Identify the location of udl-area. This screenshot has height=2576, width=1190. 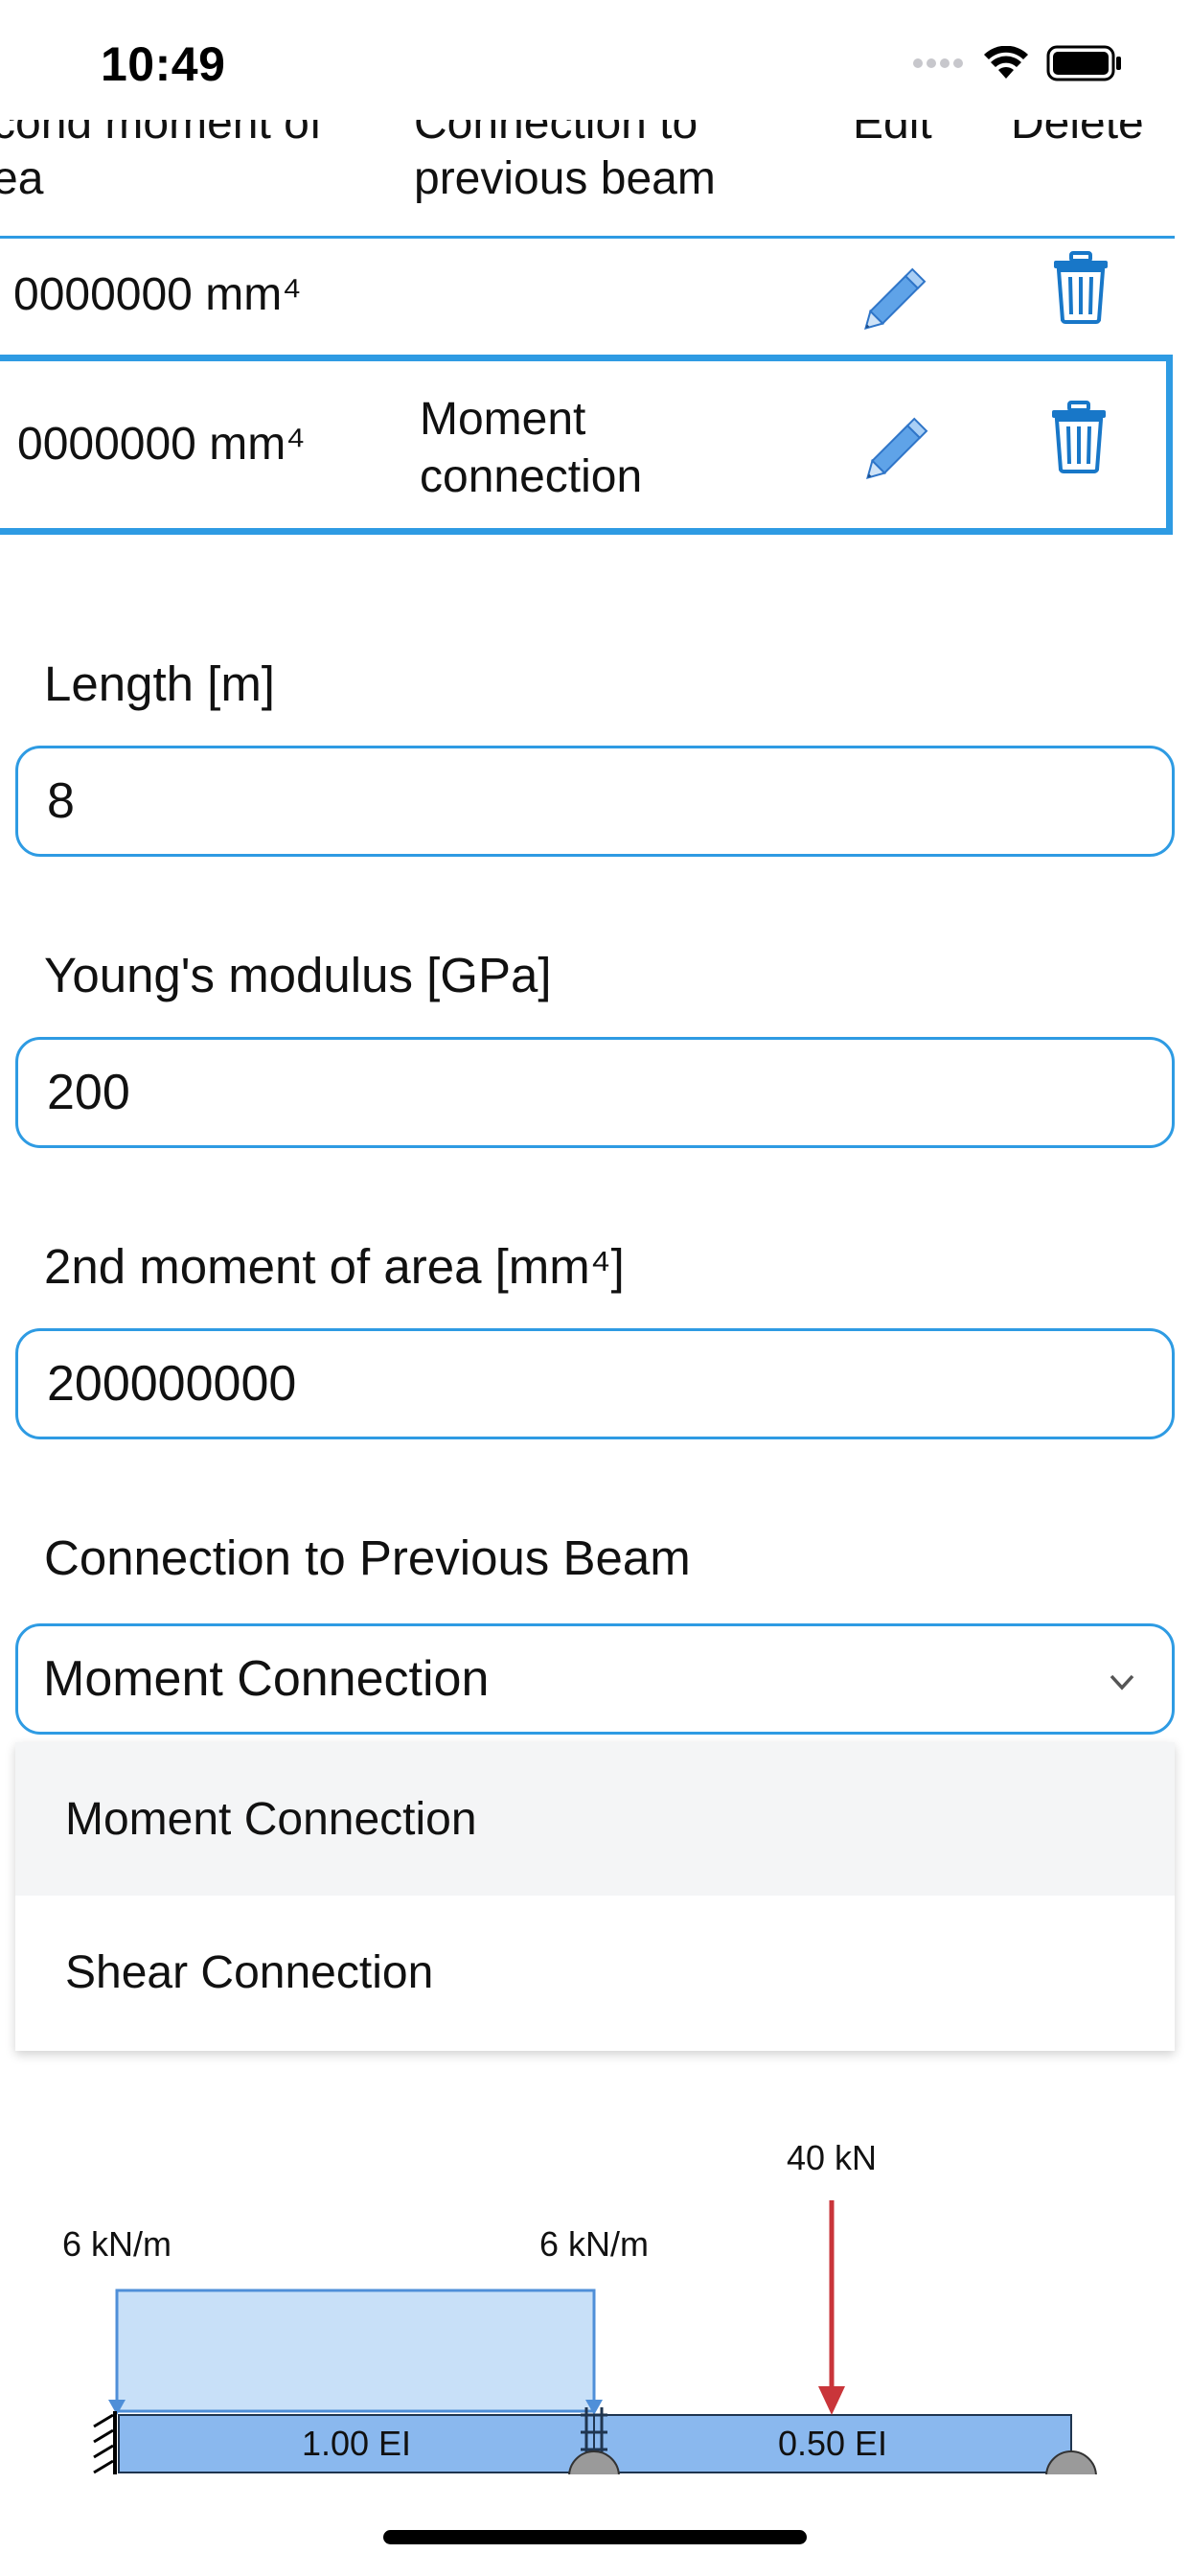
(356, 2350).